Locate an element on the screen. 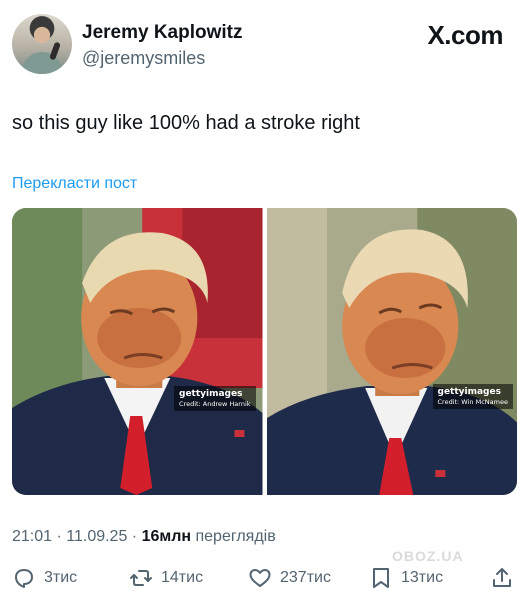  share-button is located at coordinates (502, 578).